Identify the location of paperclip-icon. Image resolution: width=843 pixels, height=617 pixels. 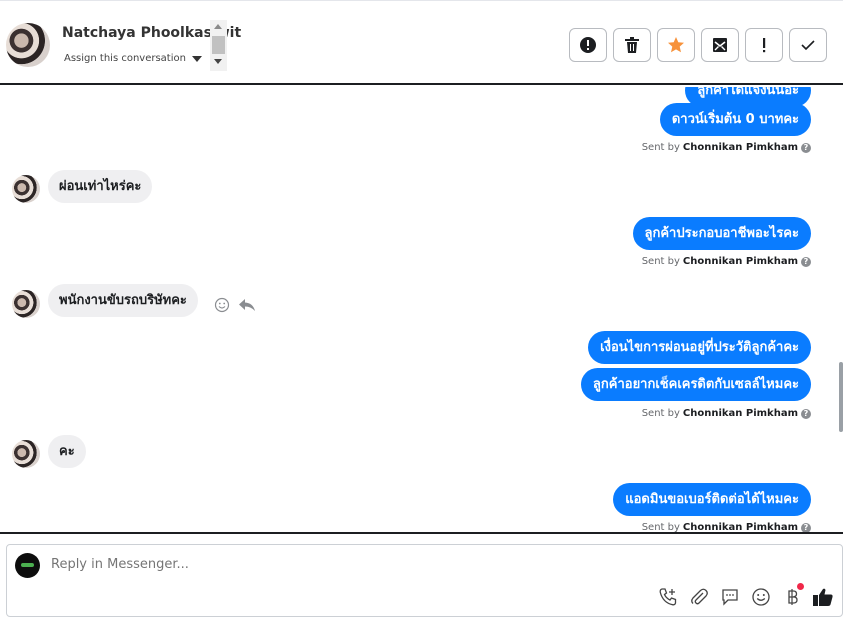
(699, 596).